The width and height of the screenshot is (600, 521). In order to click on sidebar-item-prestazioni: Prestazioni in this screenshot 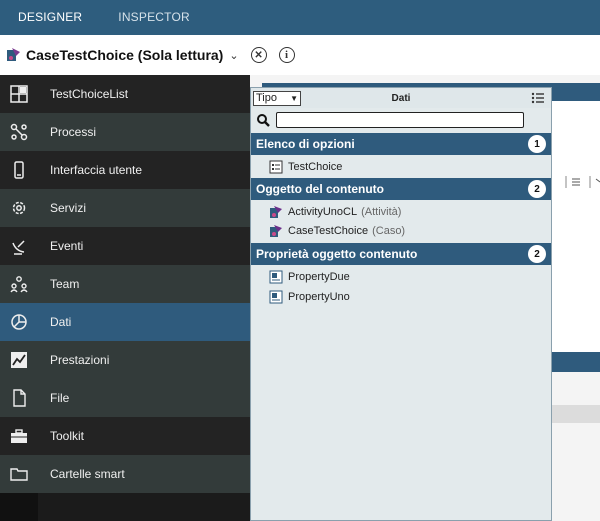, I will do `click(125, 360)`.